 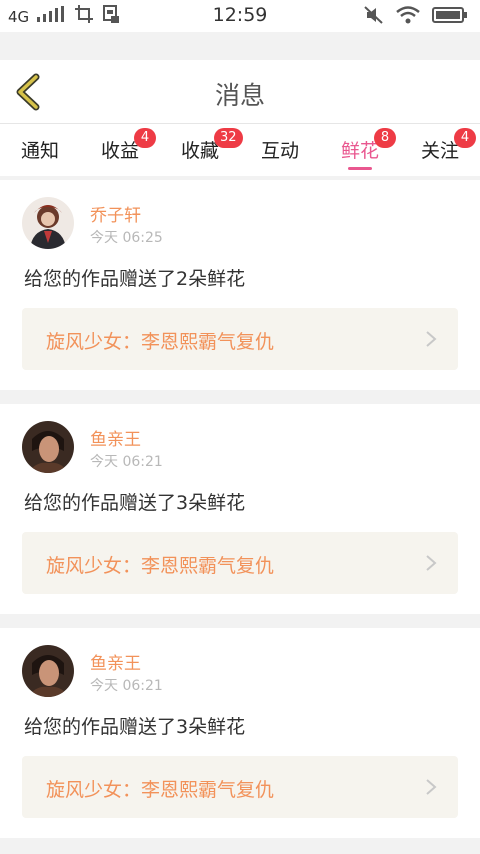 I want to click on tab-notice: 通知, so click(x=40, y=154).